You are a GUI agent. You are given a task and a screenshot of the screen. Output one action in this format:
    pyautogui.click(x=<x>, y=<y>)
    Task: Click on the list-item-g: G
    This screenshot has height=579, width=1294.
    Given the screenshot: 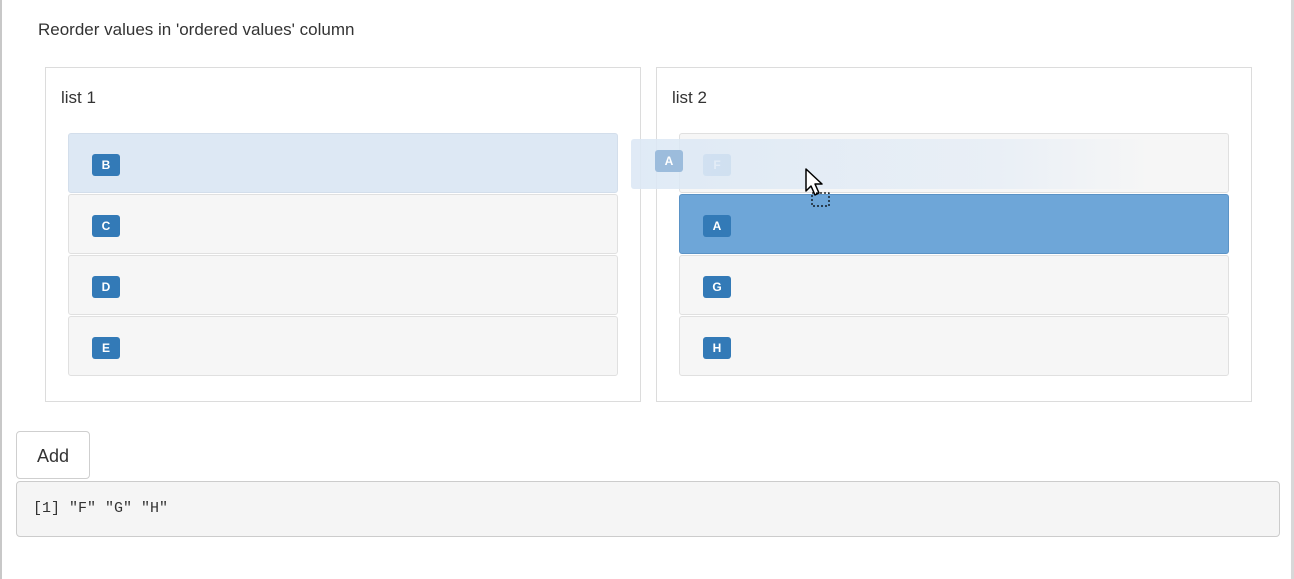 What is the action you would take?
    pyautogui.click(x=954, y=285)
    